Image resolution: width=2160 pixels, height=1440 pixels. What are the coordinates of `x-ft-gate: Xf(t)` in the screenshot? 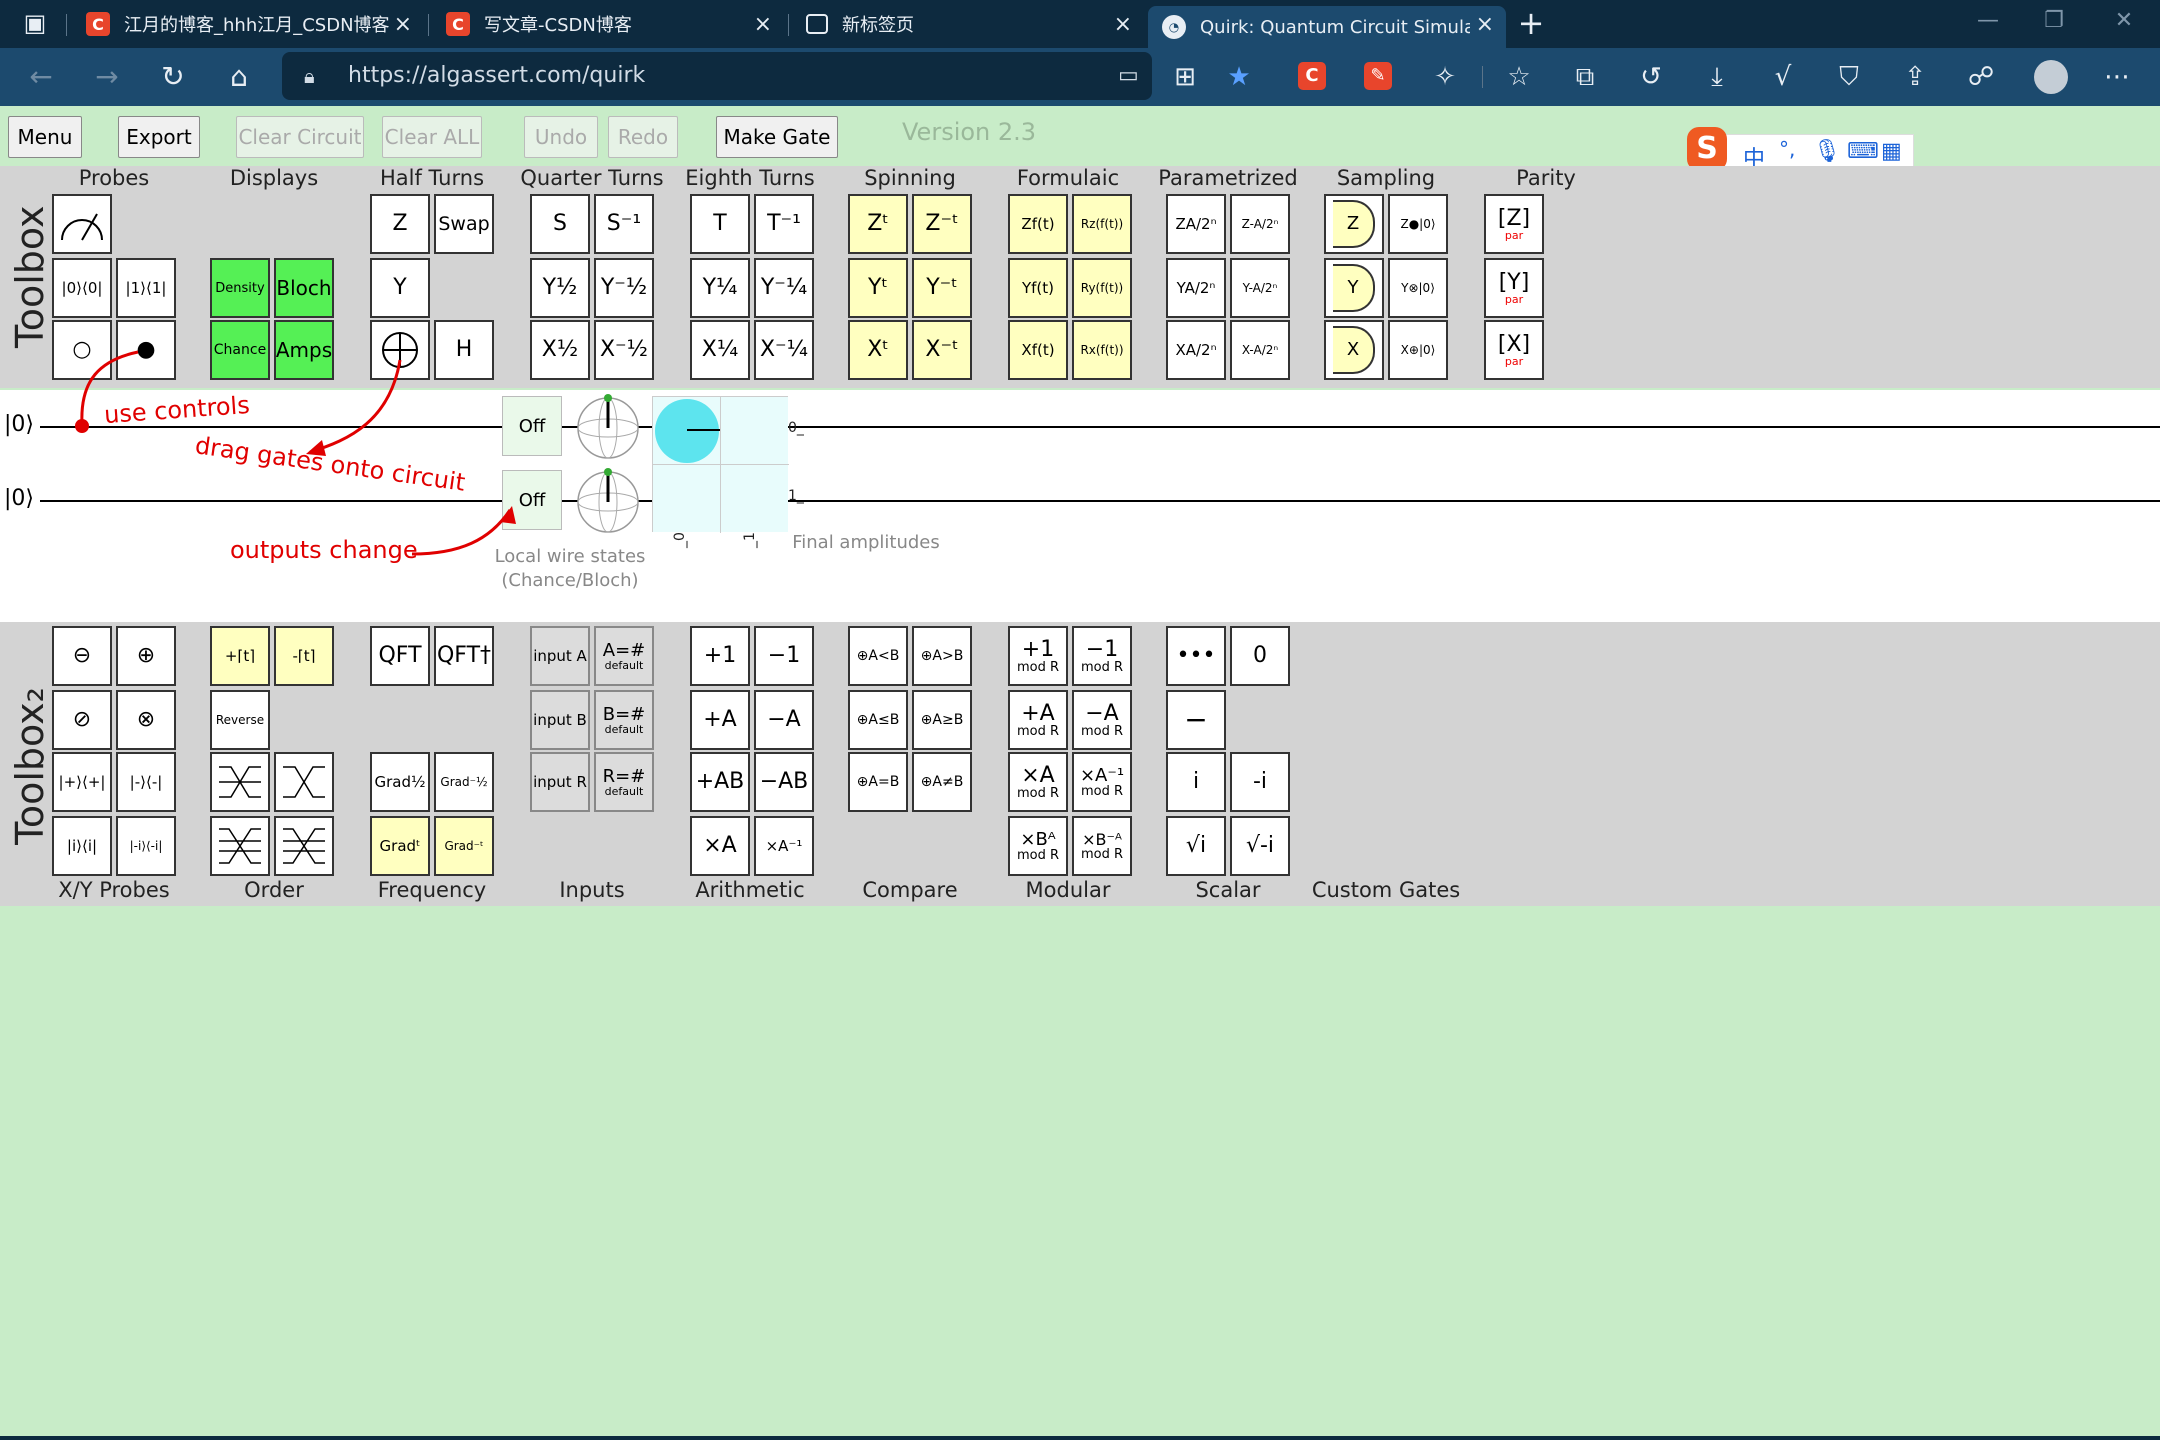 It's located at (1038, 350).